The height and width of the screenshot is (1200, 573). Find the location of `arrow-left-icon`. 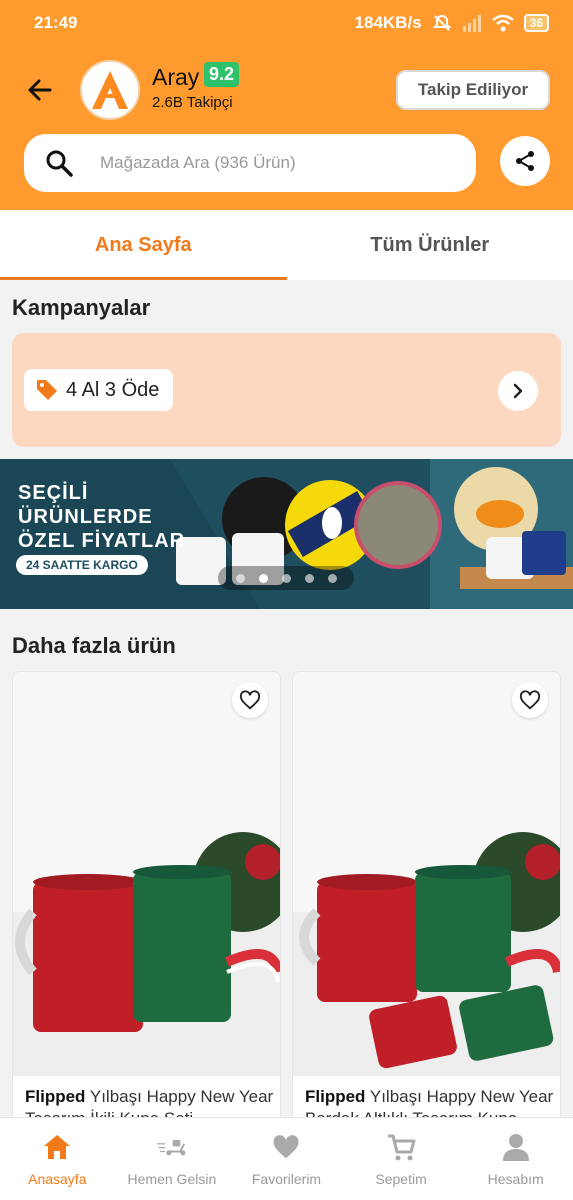

arrow-left-icon is located at coordinates (40, 90).